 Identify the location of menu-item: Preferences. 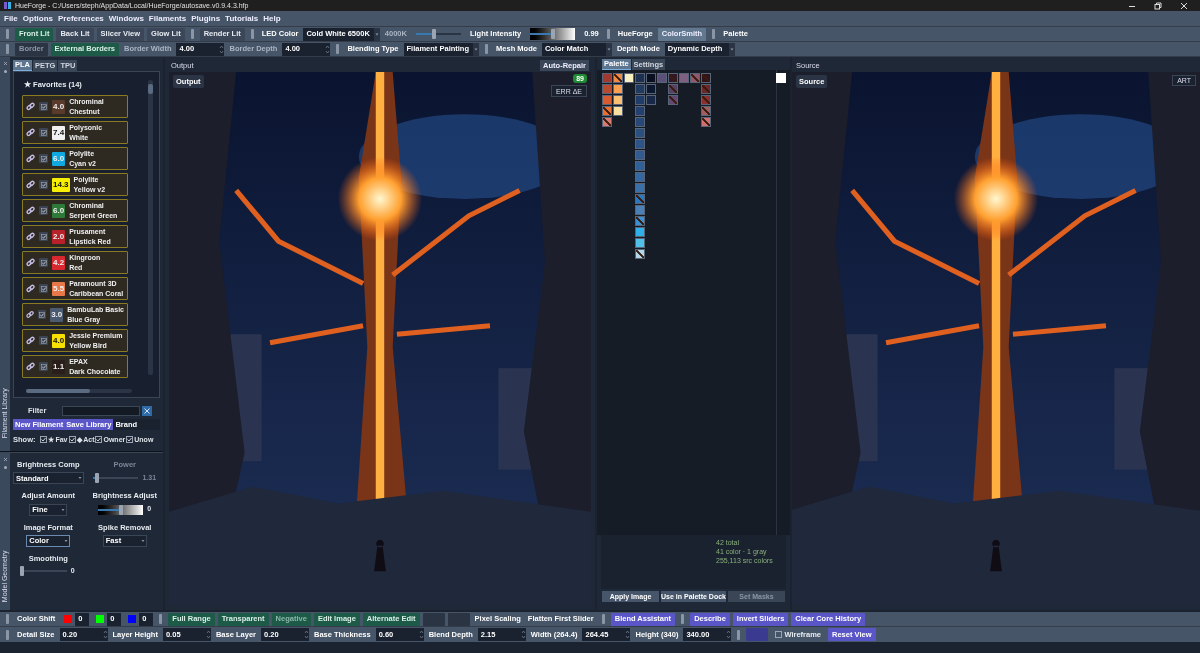
(81, 18).